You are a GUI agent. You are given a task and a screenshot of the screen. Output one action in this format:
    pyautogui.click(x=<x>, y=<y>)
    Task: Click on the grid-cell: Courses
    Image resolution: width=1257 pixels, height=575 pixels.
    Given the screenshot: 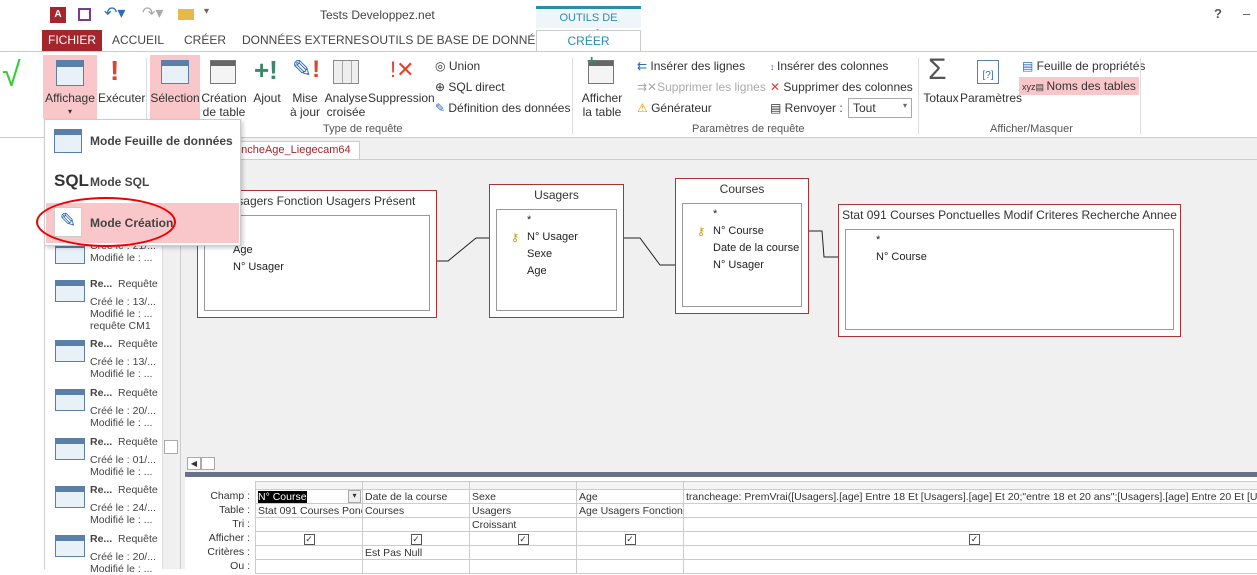 What is the action you would take?
    pyautogui.click(x=416, y=511)
    